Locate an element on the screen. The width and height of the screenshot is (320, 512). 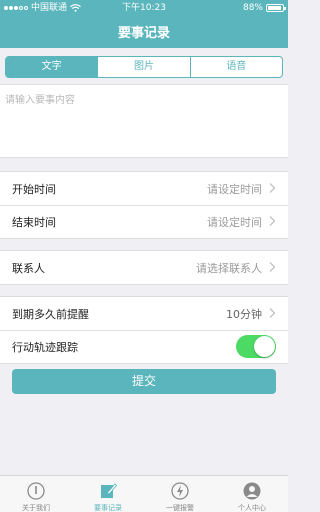
tab-profile: 个人中心 is located at coordinates (252, 494).